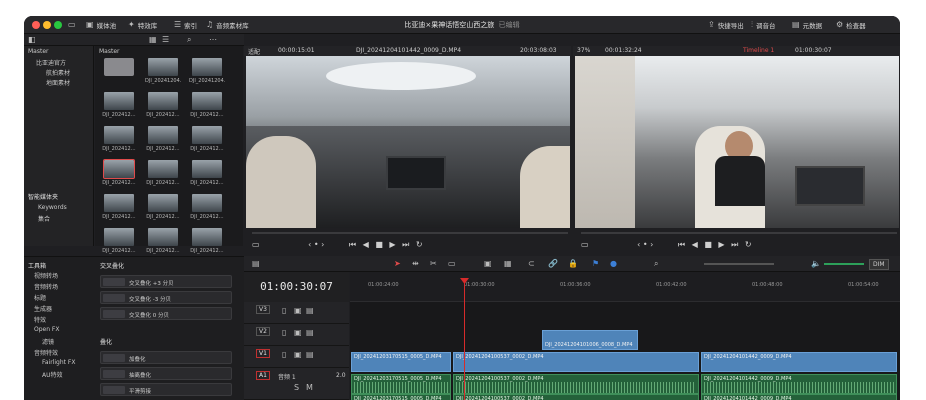 The height and width of the screenshot is (400, 926). I want to click on zoom-slider, so click(739, 264).